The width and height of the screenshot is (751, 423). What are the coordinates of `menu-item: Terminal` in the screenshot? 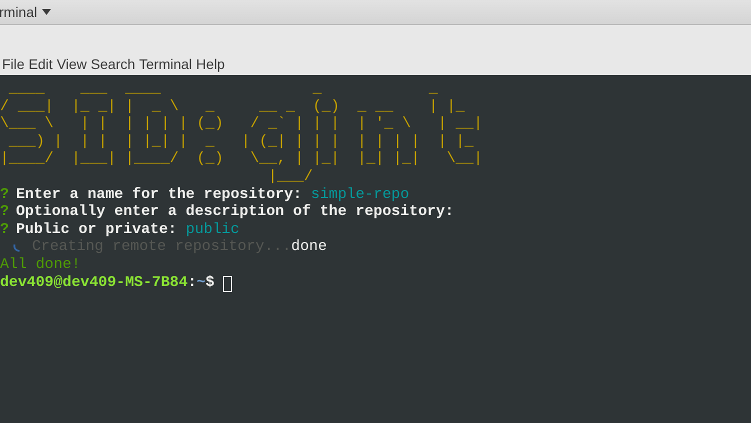 It's located at (167, 64).